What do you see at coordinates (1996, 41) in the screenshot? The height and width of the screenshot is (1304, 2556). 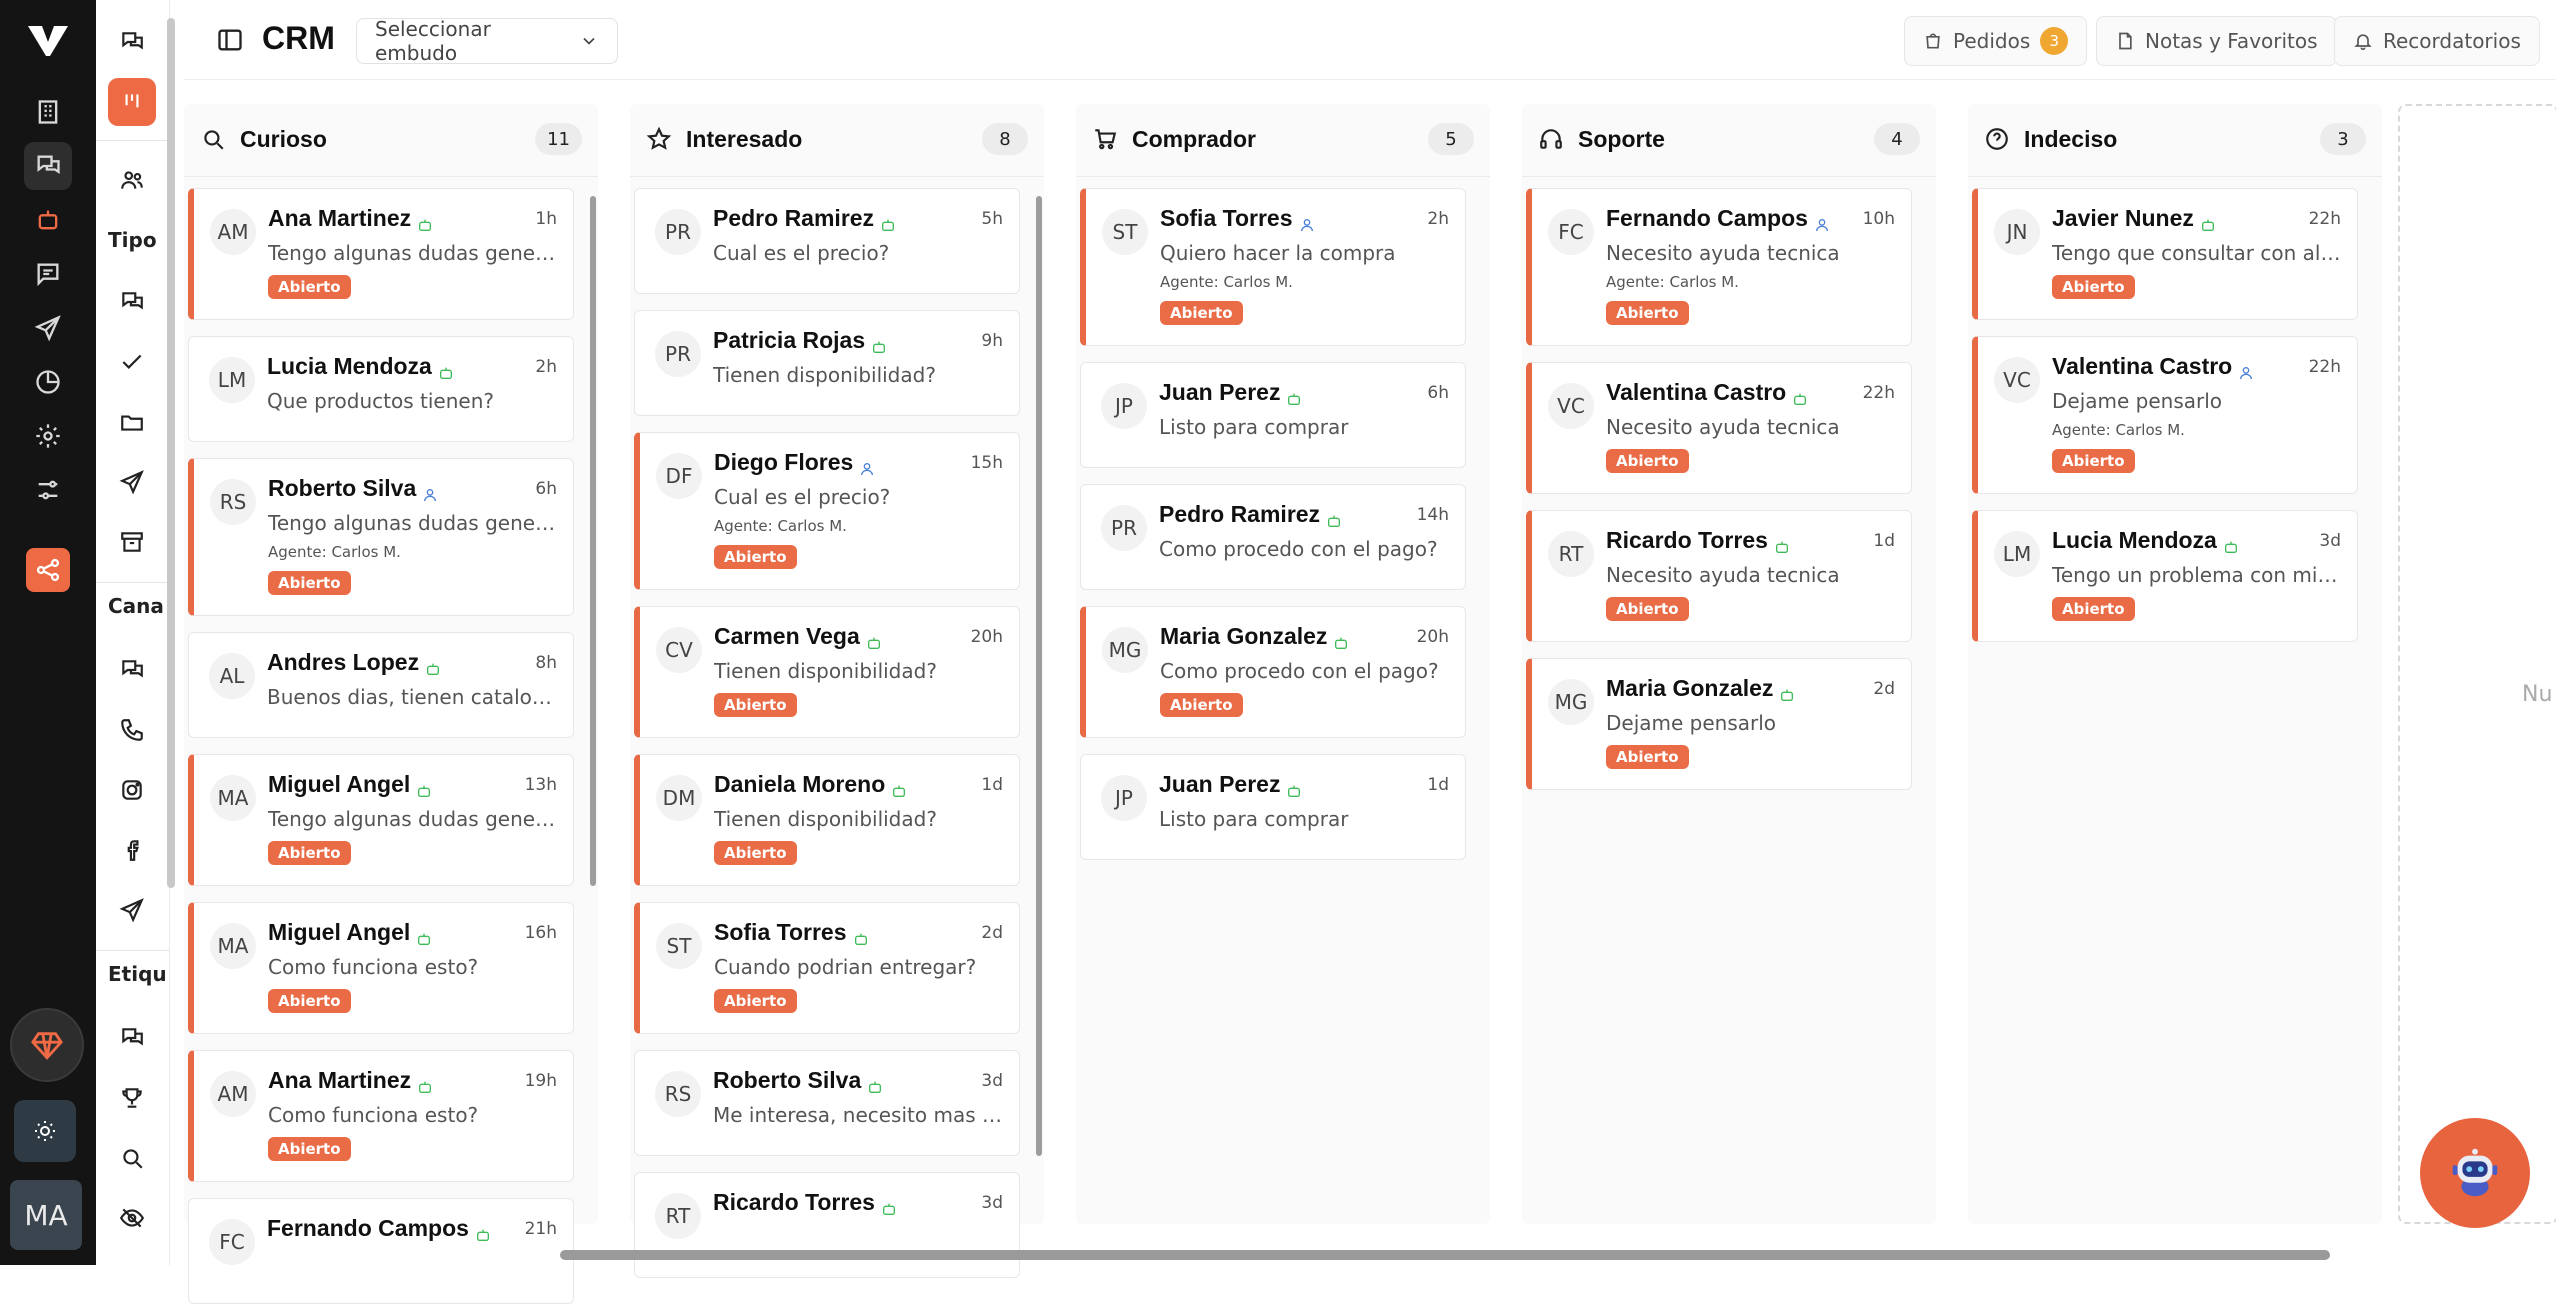 I see `orders-button: Pedidos 3` at bounding box center [1996, 41].